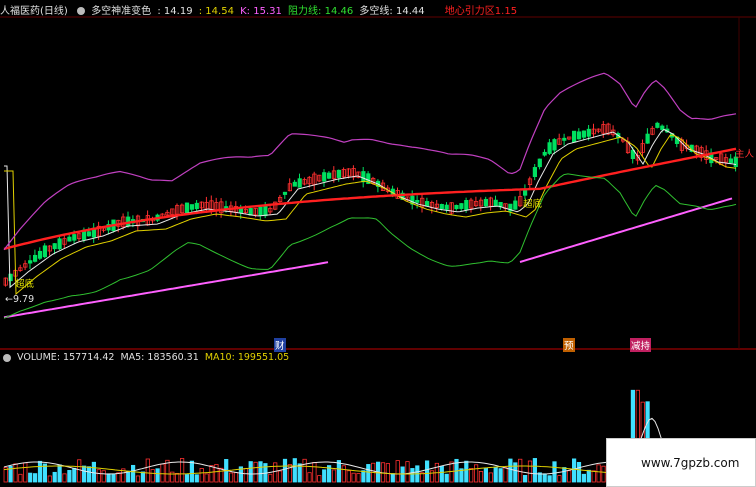  Describe the element at coordinates (34, 11) in the screenshot. I see `stock-title: 人福医药(日线)` at that location.